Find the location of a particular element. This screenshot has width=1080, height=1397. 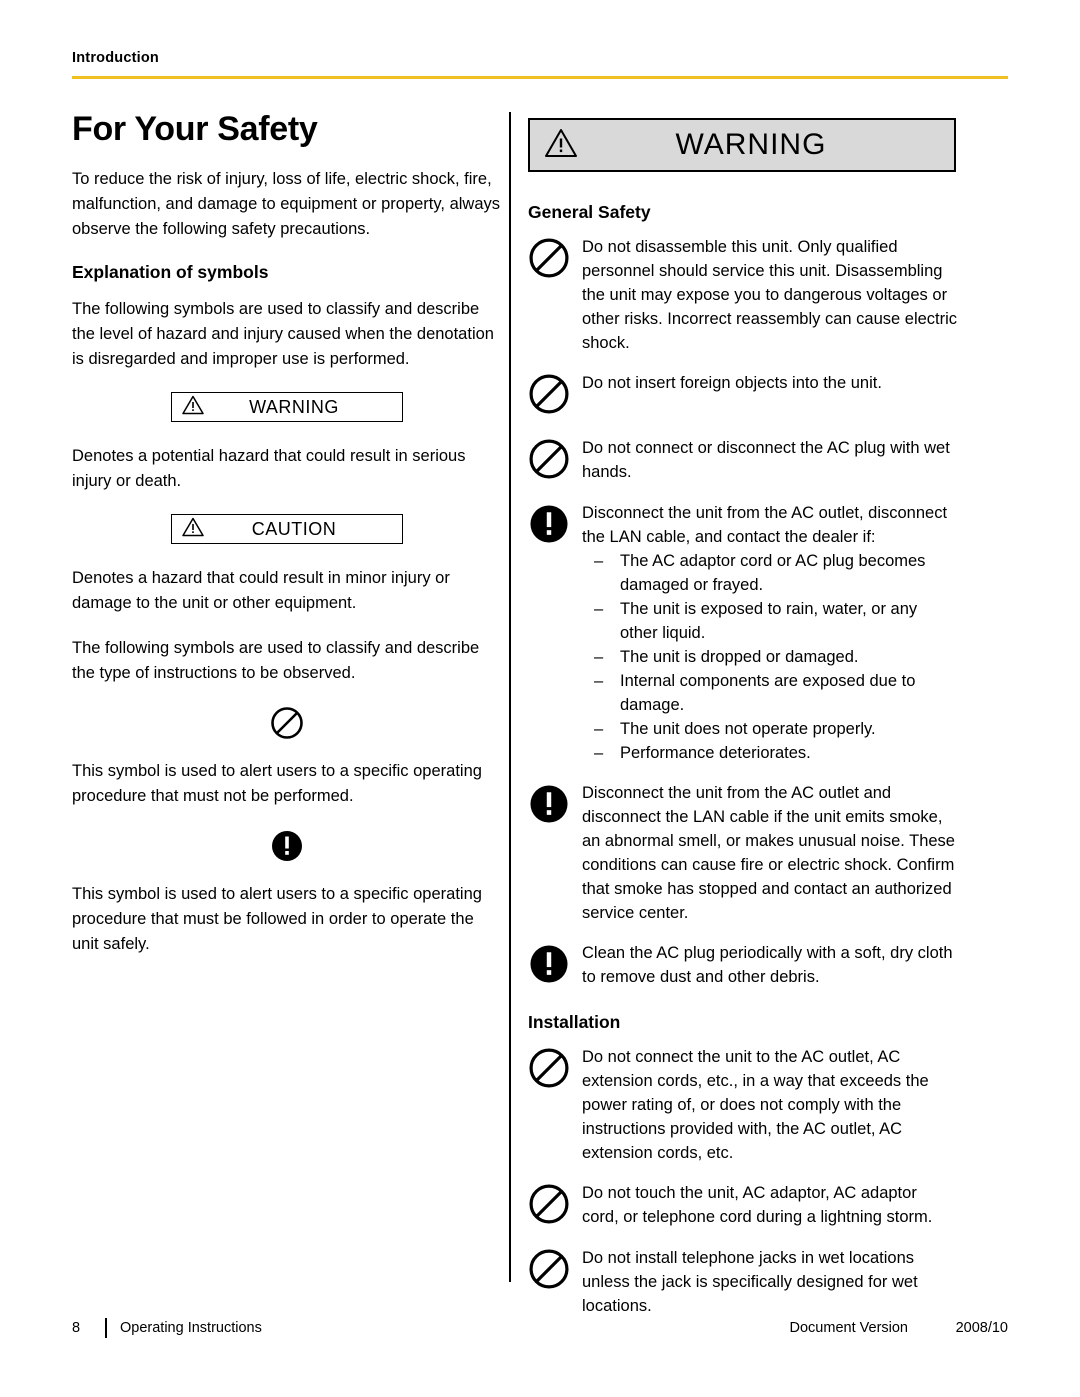

installation-heading: Installation is located at coordinates (574, 1022).